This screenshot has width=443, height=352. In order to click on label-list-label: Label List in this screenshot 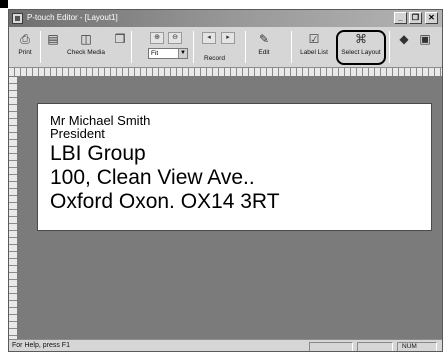, I will do `click(314, 52)`.